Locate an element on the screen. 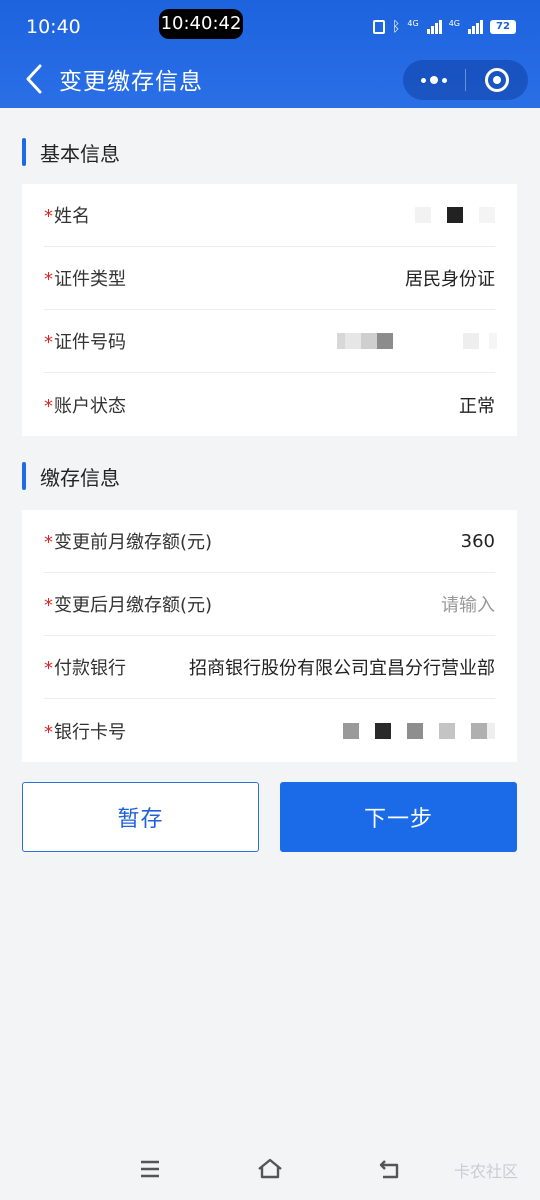 Image resolution: width=540 pixels, height=1200 pixels. field-label: *付款银行 is located at coordinates (85, 668).